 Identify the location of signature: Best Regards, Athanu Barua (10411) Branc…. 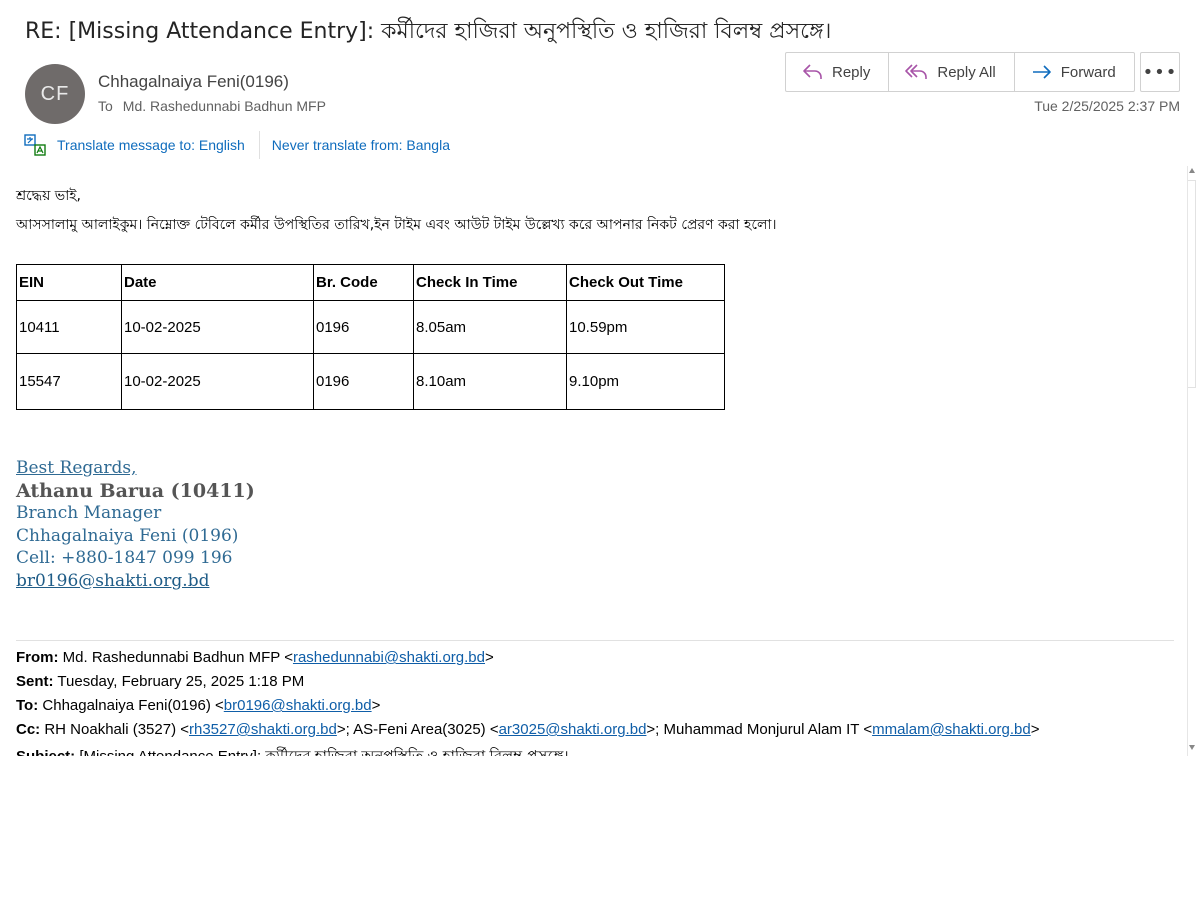
(135, 524).